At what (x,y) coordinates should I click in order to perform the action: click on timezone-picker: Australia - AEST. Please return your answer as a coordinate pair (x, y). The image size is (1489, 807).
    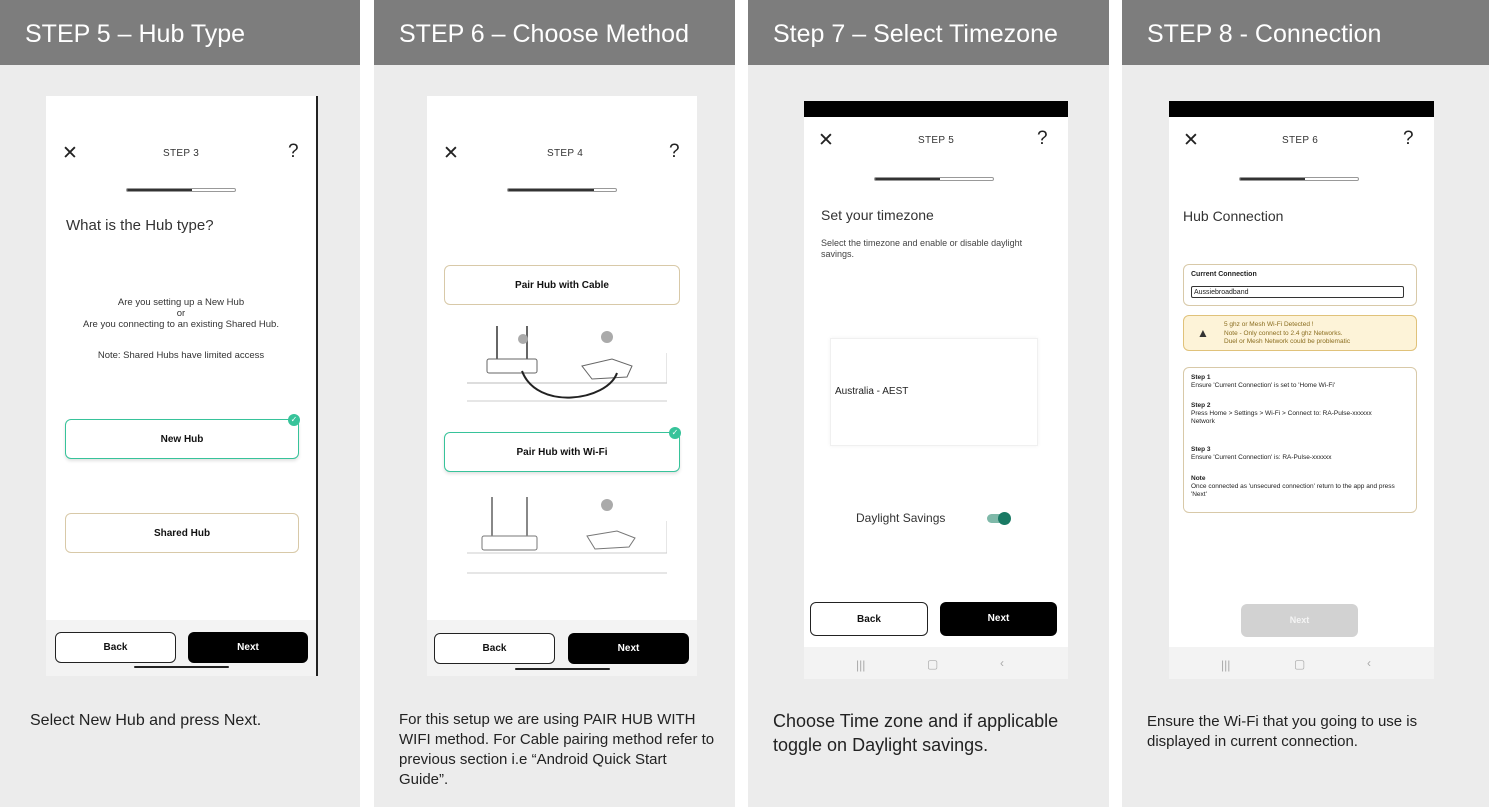
    Looking at the image, I should click on (934, 392).